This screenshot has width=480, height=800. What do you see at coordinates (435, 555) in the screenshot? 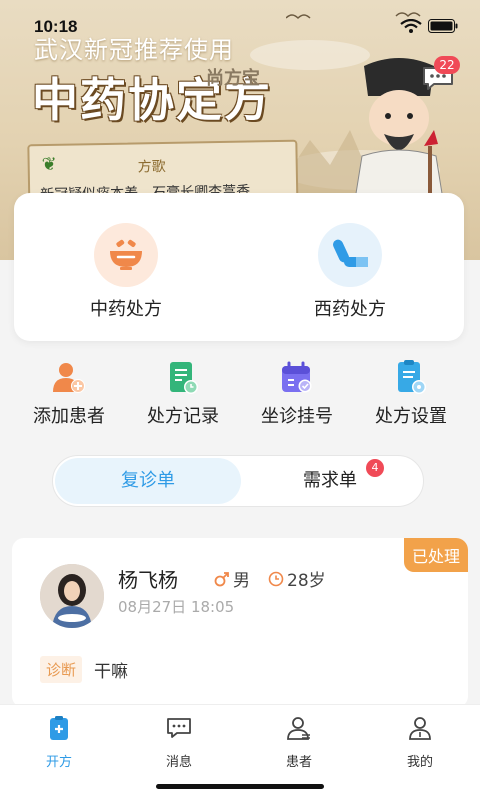
I see `status-badge: 已处理` at bounding box center [435, 555].